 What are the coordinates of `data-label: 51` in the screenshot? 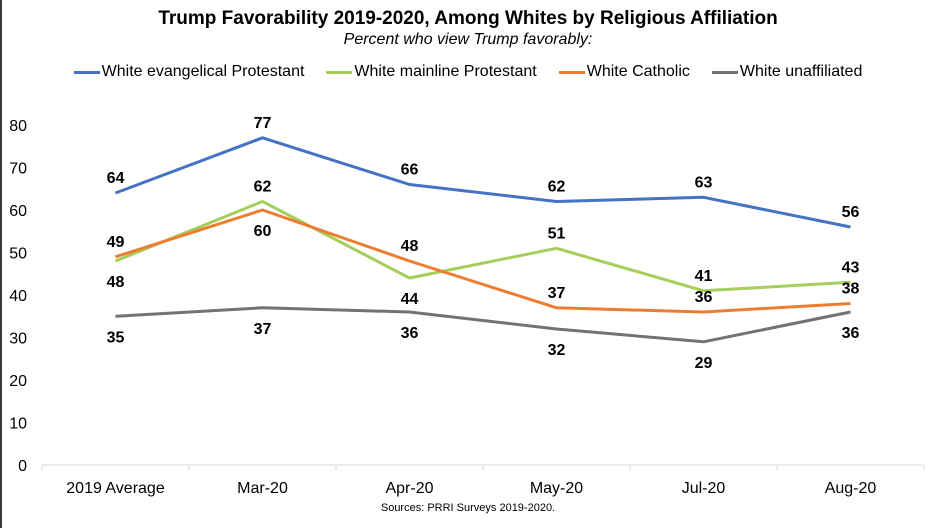 It's located at (557, 233).